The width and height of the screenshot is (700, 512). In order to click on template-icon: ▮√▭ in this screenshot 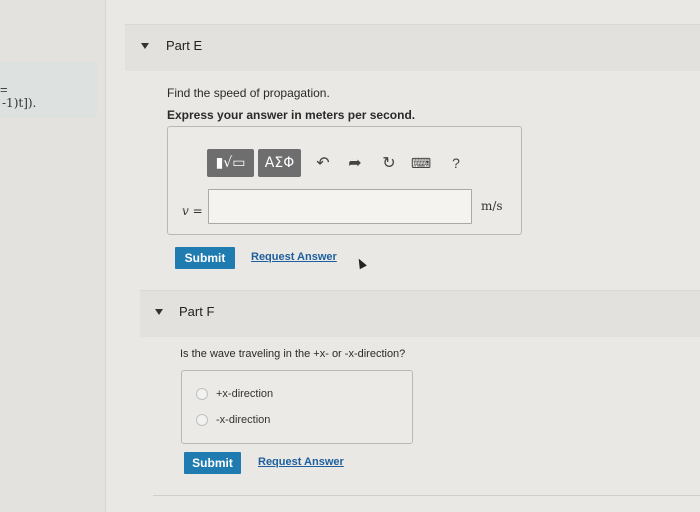, I will do `click(230, 163)`.